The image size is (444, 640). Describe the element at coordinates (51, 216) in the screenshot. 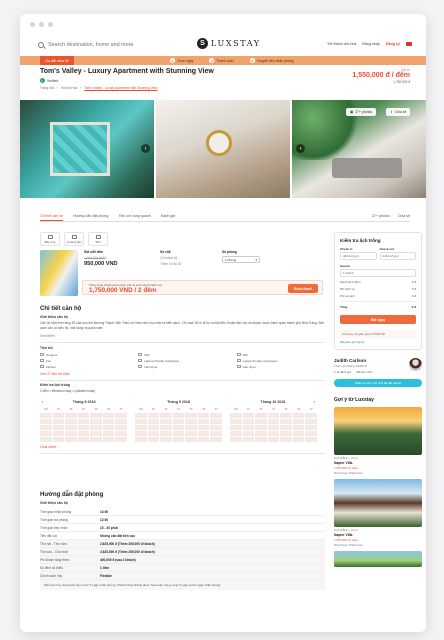

I see `tab-details: Chi tiết căn hộ` at that location.